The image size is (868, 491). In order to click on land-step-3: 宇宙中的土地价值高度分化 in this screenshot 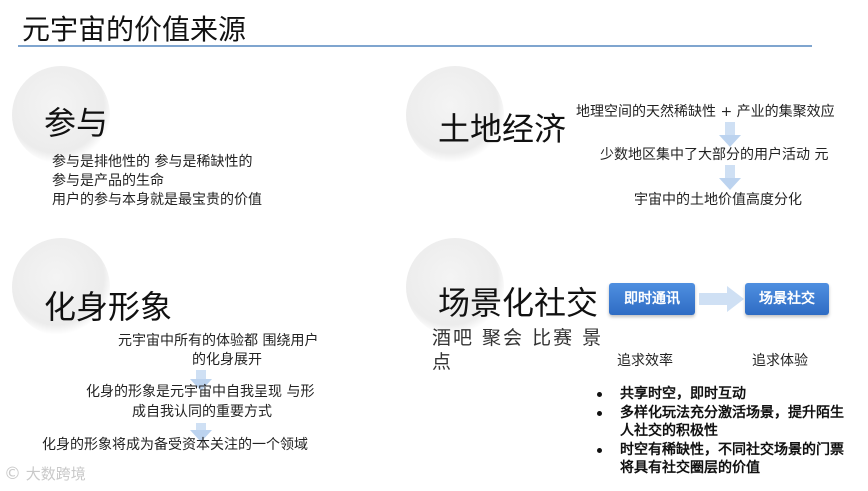, I will do `click(718, 200)`.